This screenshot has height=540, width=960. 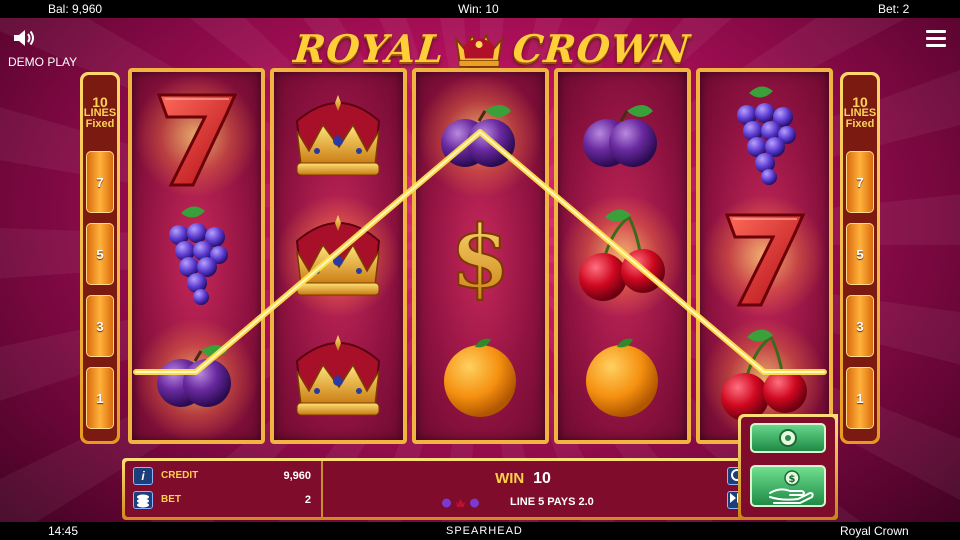 I want to click on dollar-icon, so click(x=480, y=257).